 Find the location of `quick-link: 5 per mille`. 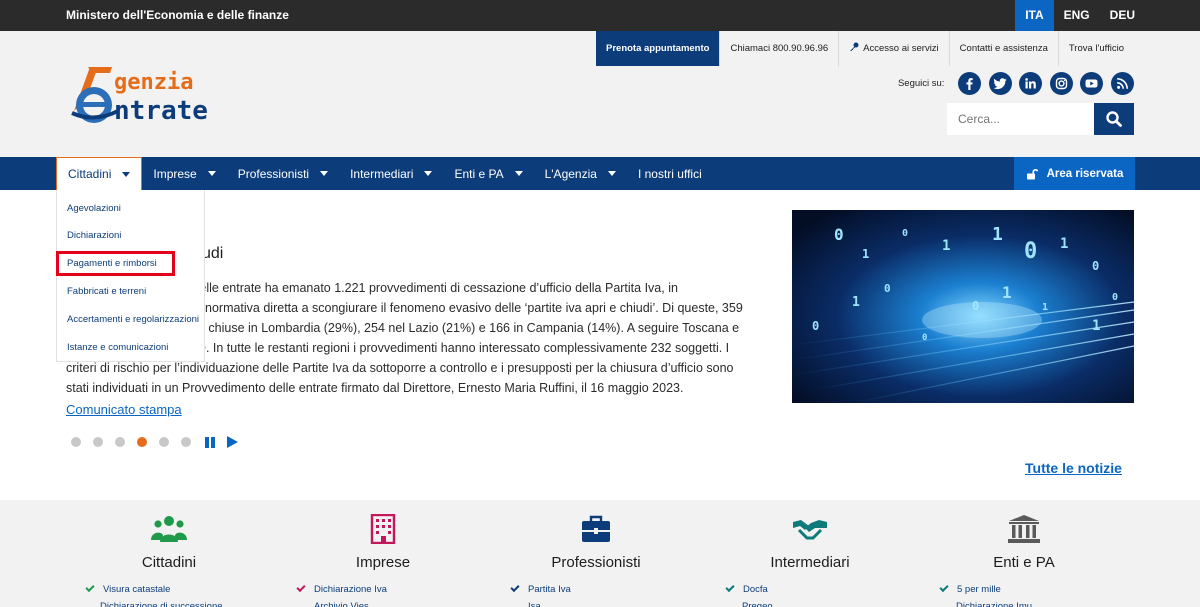

quick-link: 5 per mille is located at coordinates (970, 588).